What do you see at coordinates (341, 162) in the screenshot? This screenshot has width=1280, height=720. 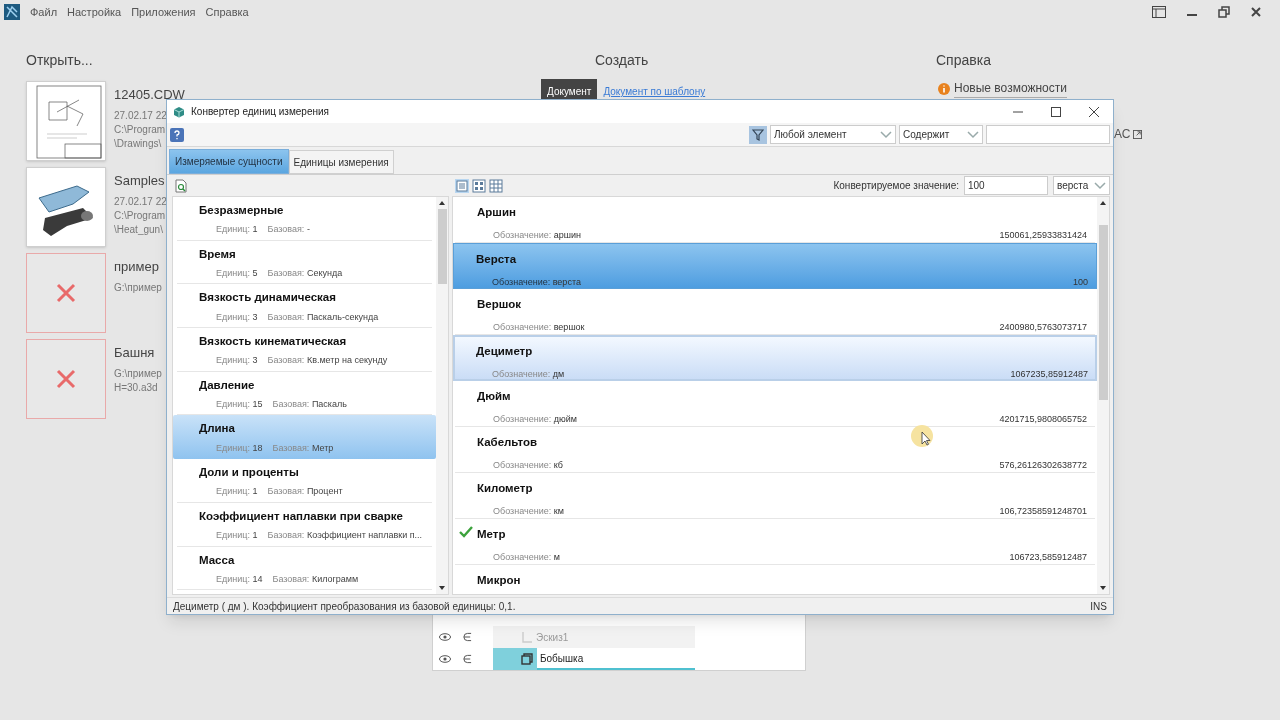 I see `tab: Единицы измерения` at bounding box center [341, 162].